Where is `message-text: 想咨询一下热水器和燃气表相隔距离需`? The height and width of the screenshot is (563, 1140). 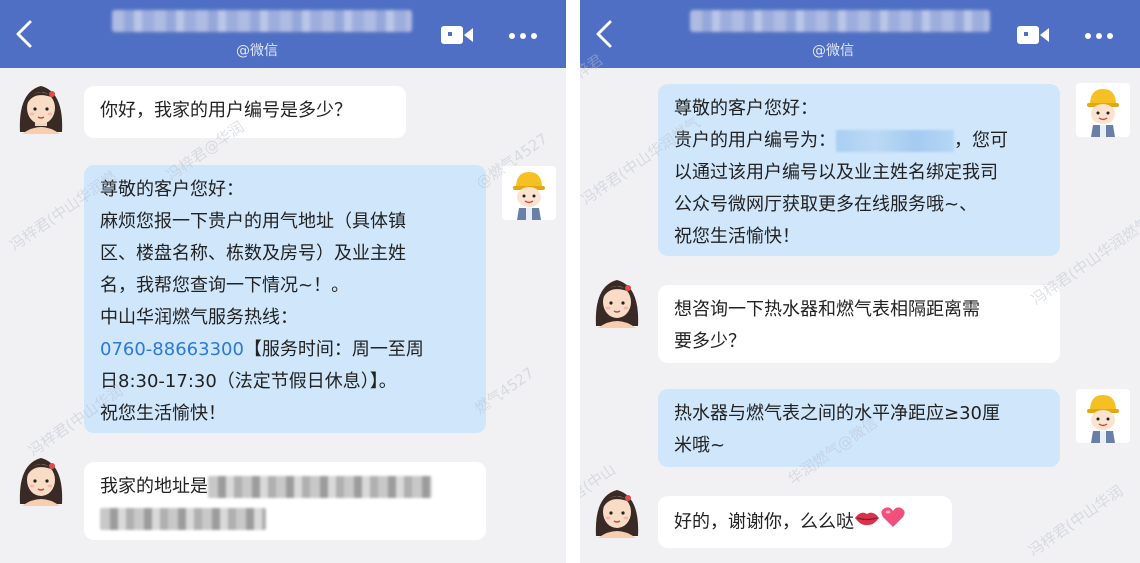
message-text: 想咨询一下热水器和燃气表相隔距离需 is located at coordinates (827, 309).